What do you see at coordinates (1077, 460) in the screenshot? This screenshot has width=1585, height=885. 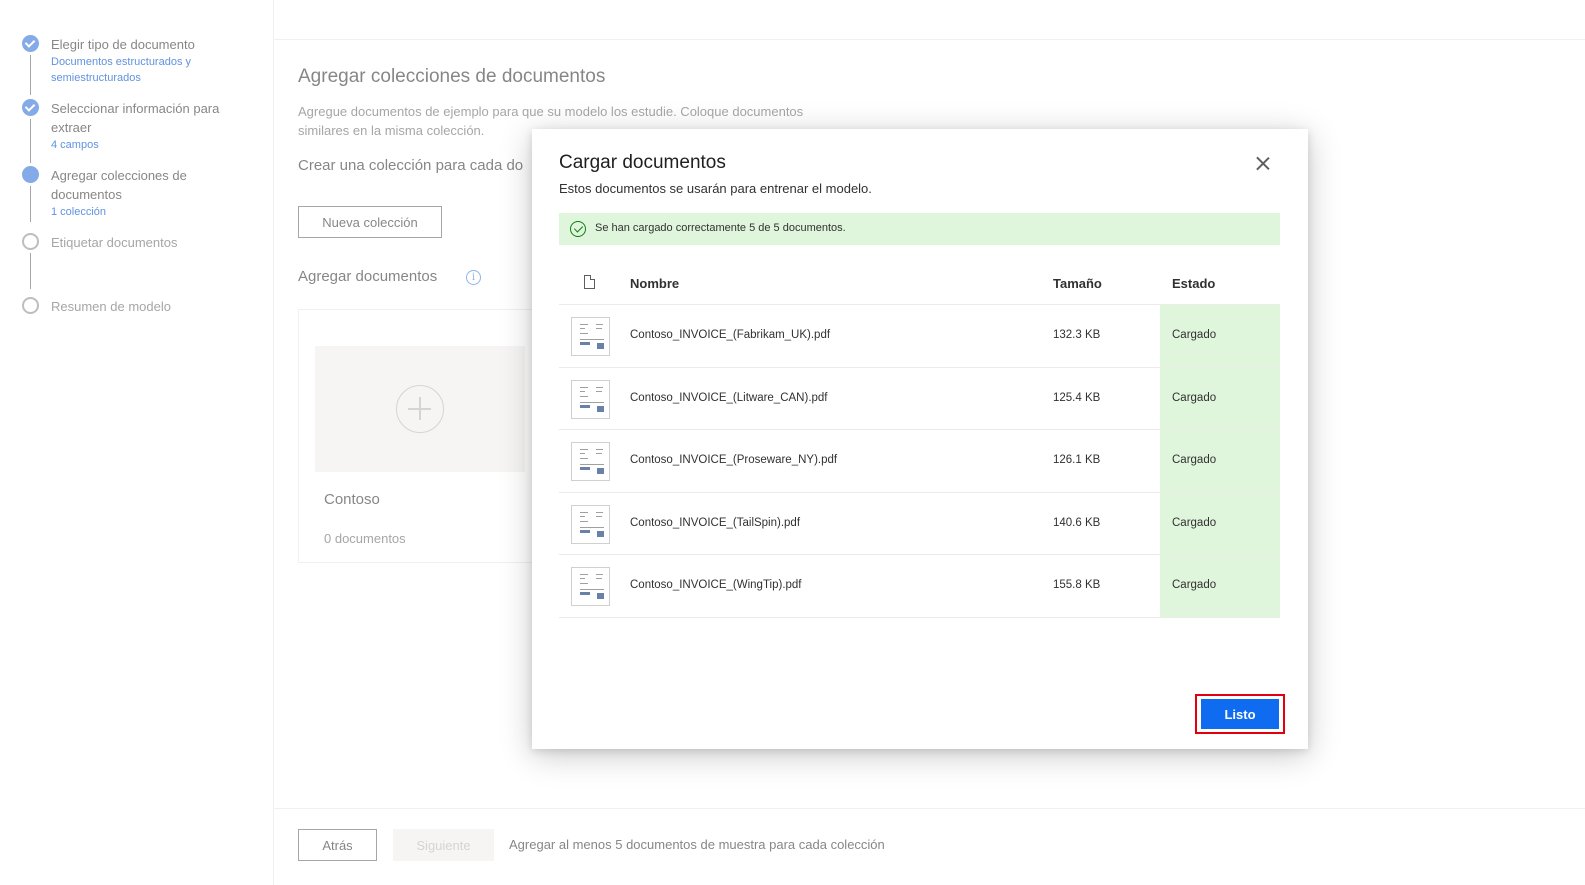 I see `file-size: 126.1 KB` at bounding box center [1077, 460].